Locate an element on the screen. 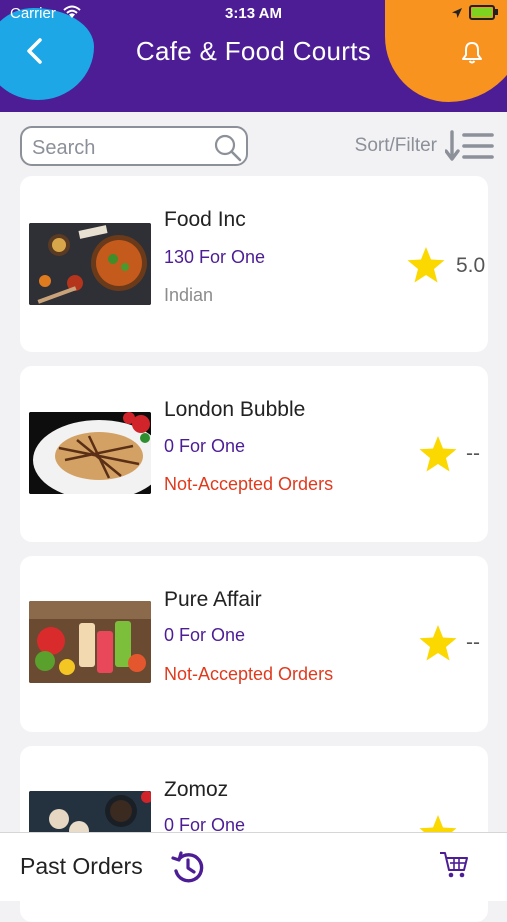  restaurant-name: London Bubble is located at coordinates (235, 409).